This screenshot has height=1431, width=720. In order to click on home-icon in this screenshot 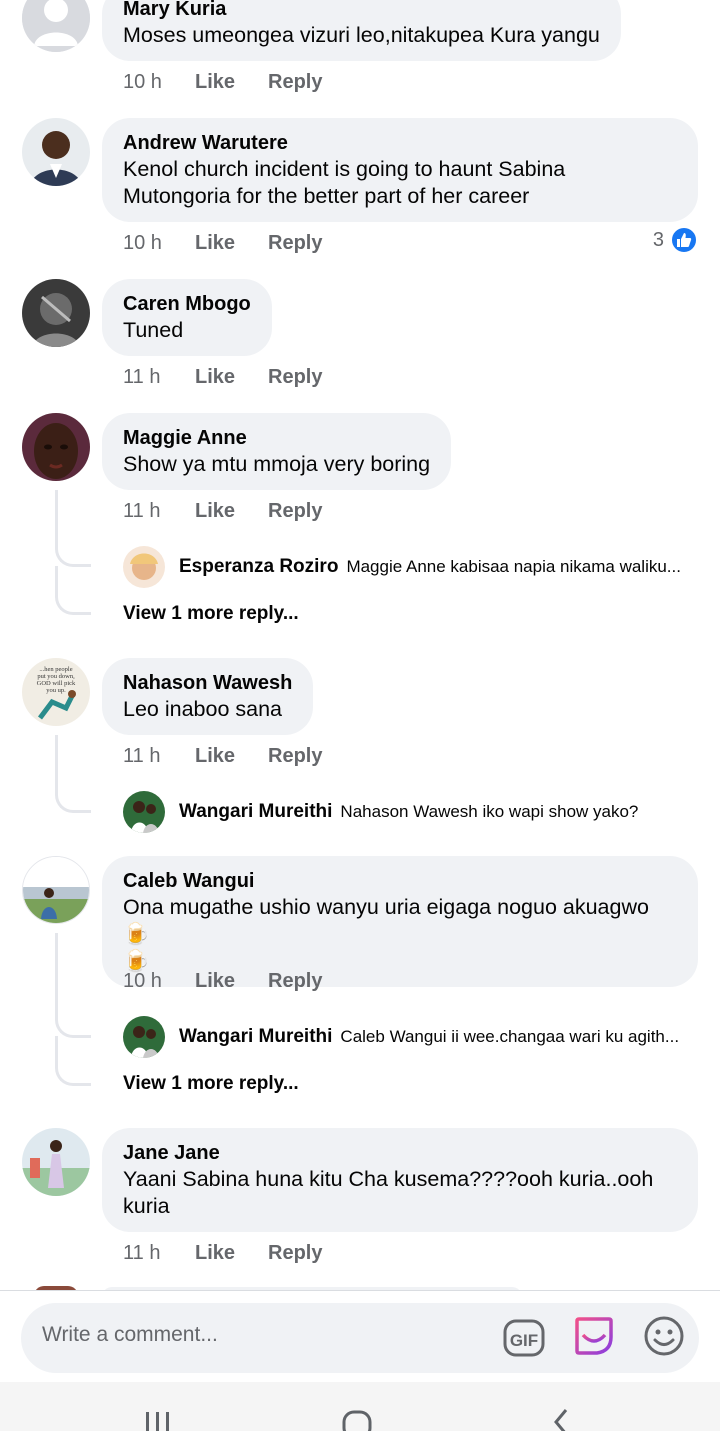, I will do `click(358, 1419)`.